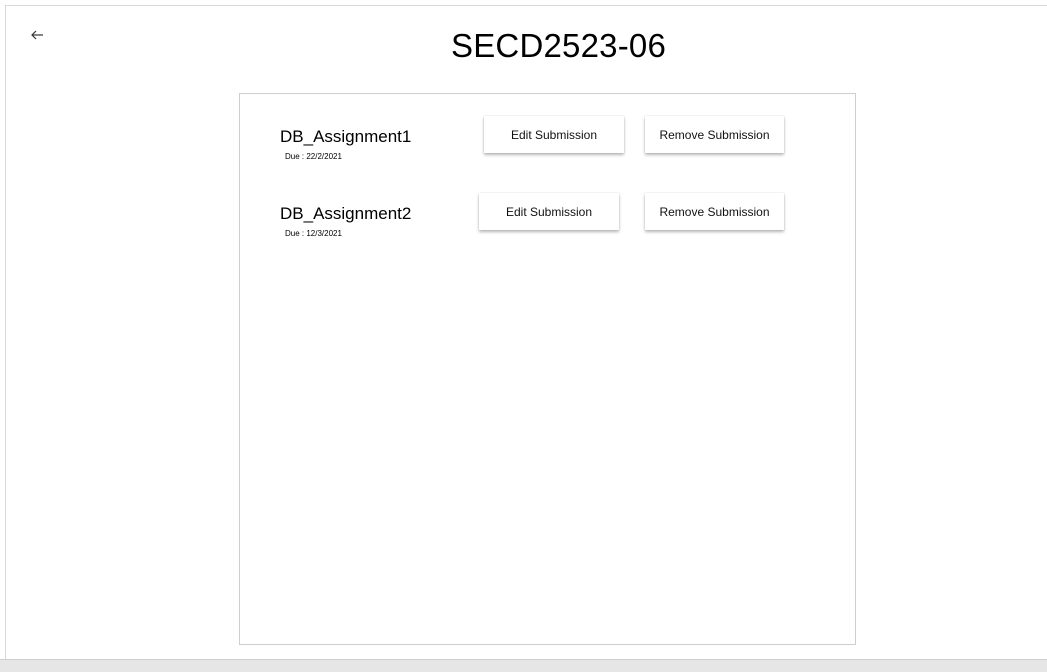 Image resolution: width=1047 pixels, height=672 pixels. What do you see at coordinates (313, 156) in the screenshot?
I see `assignment-due-date: Due : 22/2/2021` at bounding box center [313, 156].